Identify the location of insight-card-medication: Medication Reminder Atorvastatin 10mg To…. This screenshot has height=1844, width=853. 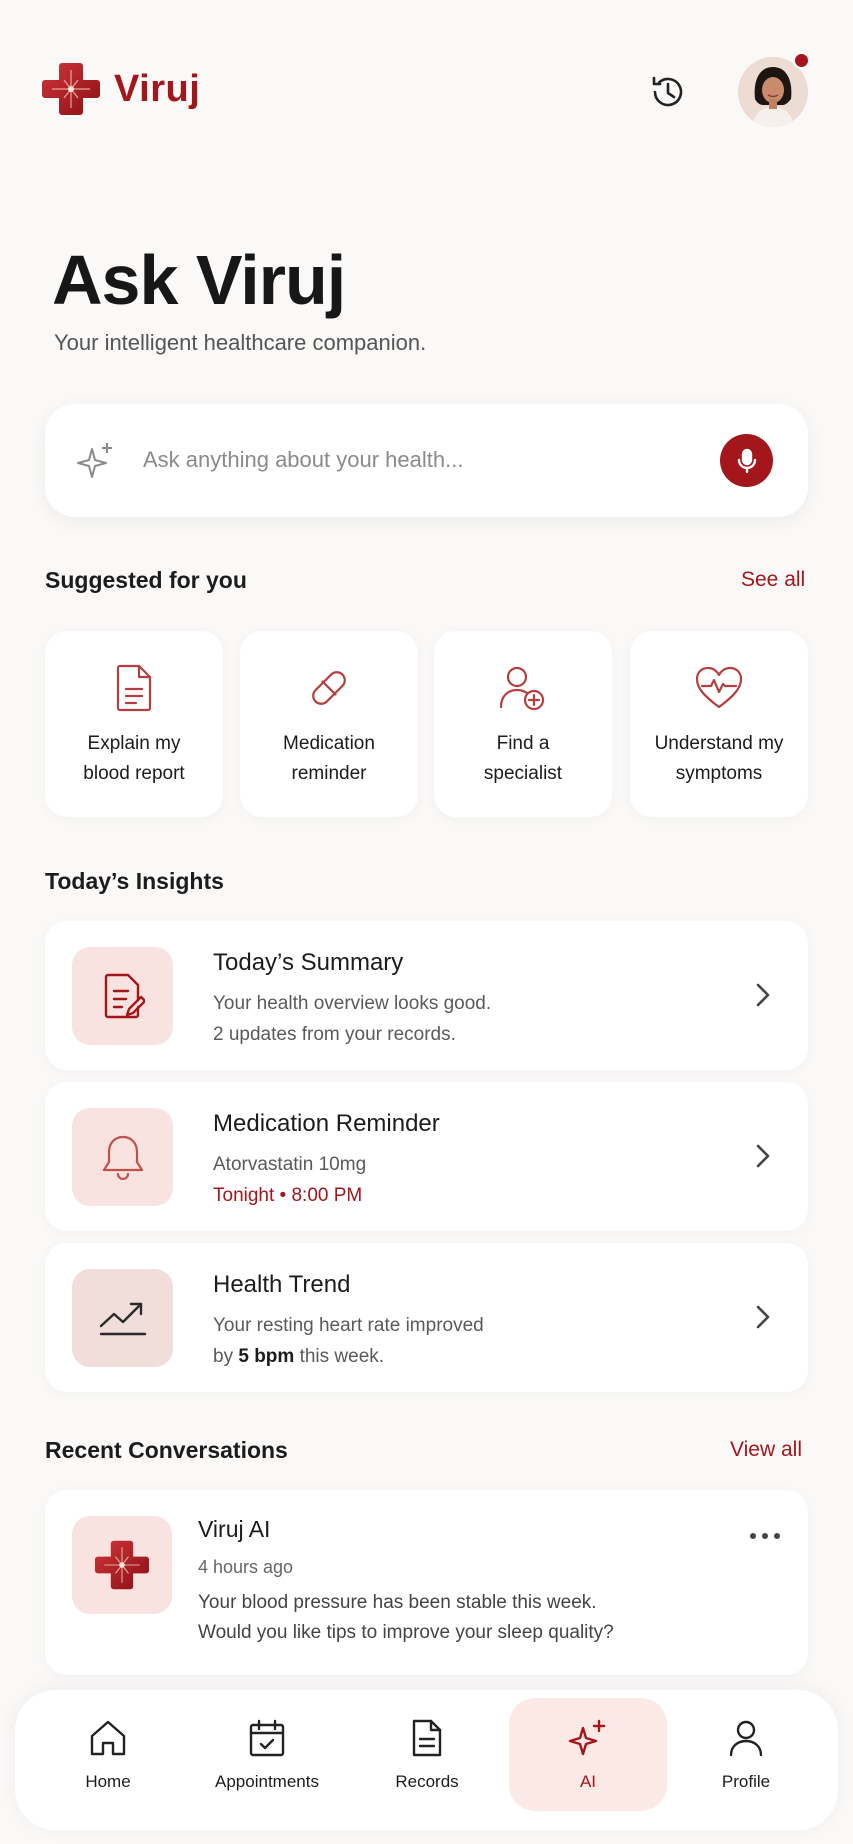
(426, 1156).